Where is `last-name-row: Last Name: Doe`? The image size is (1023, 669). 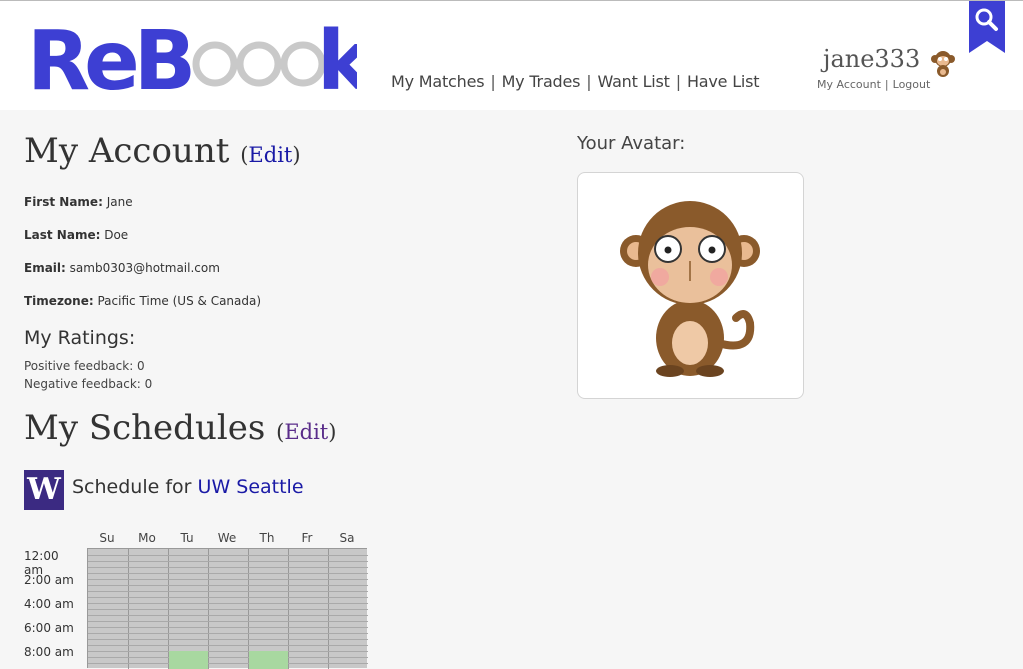 last-name-row: Last Name: Doe is located at coordinates (76, 235).